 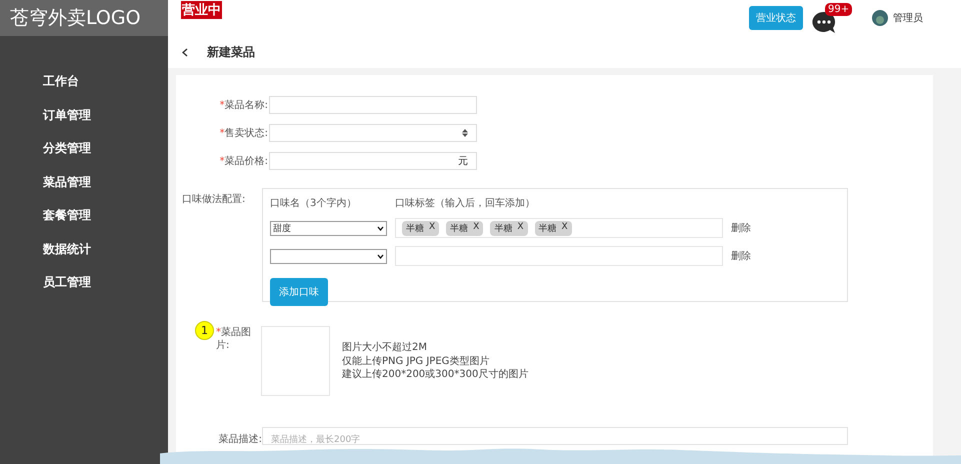 What do you see at coordinates (373, 161) in the screenshot?
I see `price-field: 元` at bounding box center [373, 161].